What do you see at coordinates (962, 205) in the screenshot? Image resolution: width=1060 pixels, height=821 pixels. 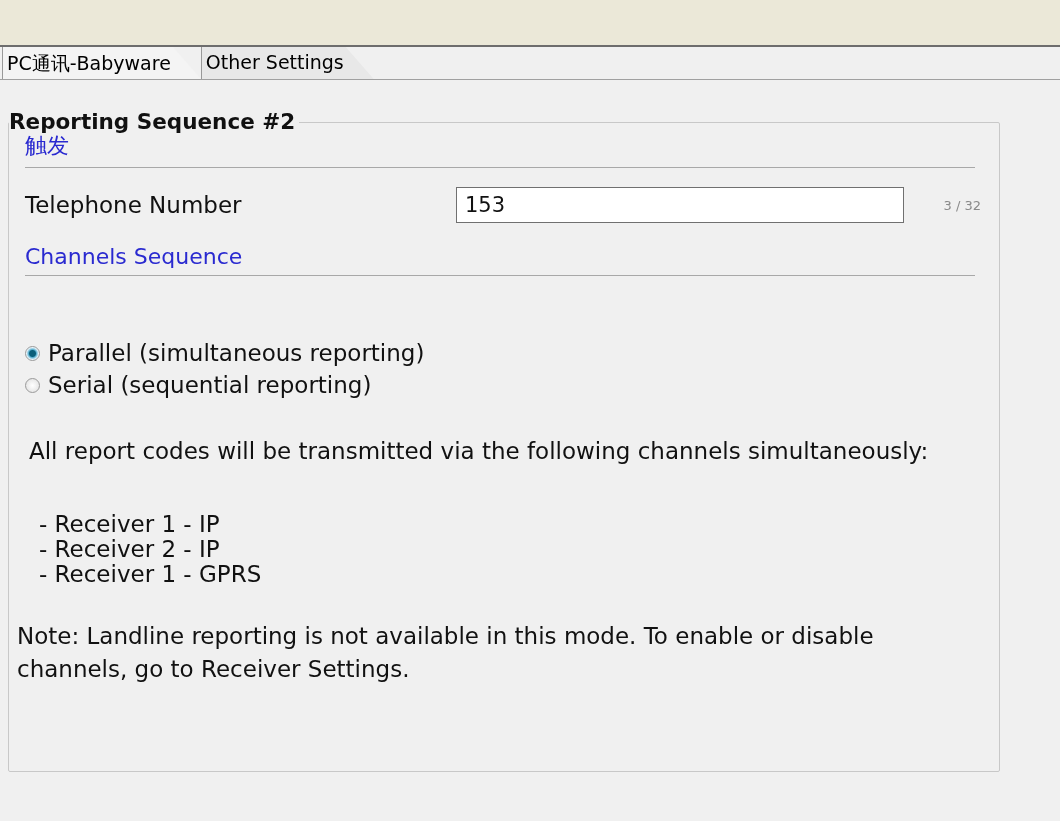 I see `character-counter: 3 / 32` at bounding box center [962, 205].